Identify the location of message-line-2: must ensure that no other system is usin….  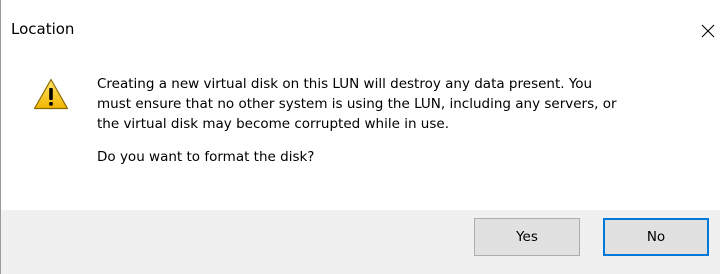
(357, 104).